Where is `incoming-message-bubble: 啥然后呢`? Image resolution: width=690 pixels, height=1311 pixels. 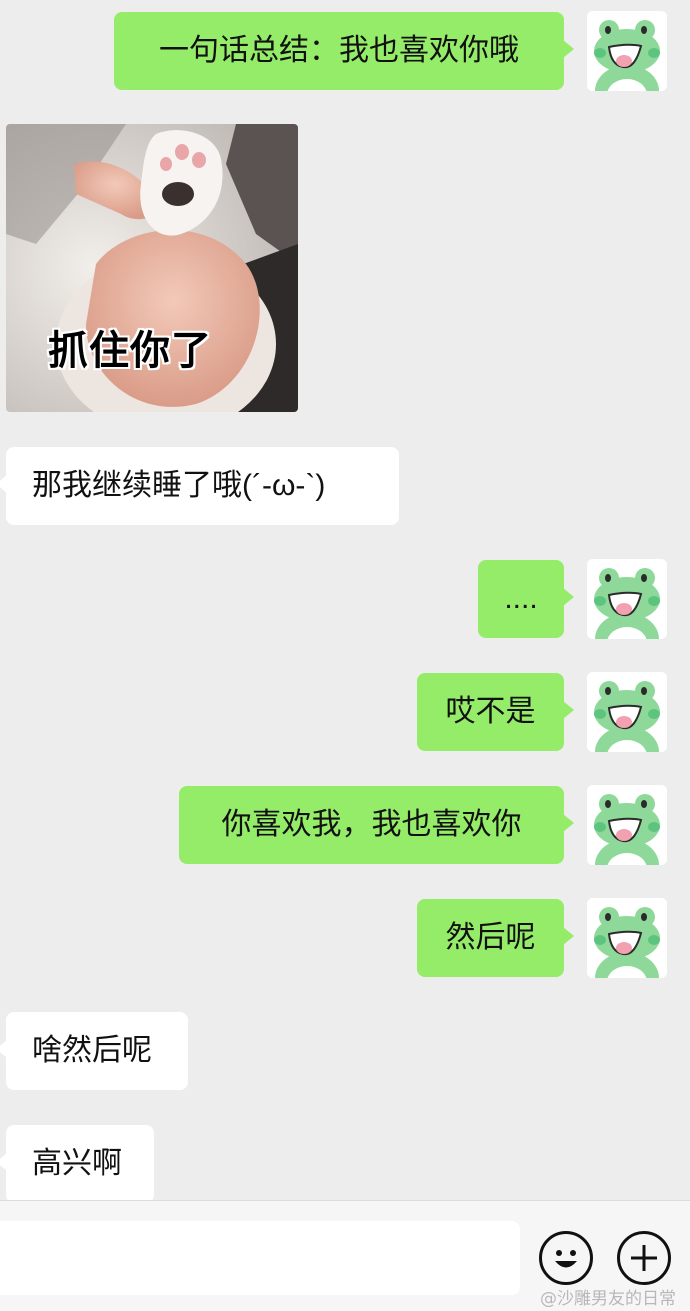
incoming-message-bubble: 啥然后呢 is located at coordinates (94, 1051).